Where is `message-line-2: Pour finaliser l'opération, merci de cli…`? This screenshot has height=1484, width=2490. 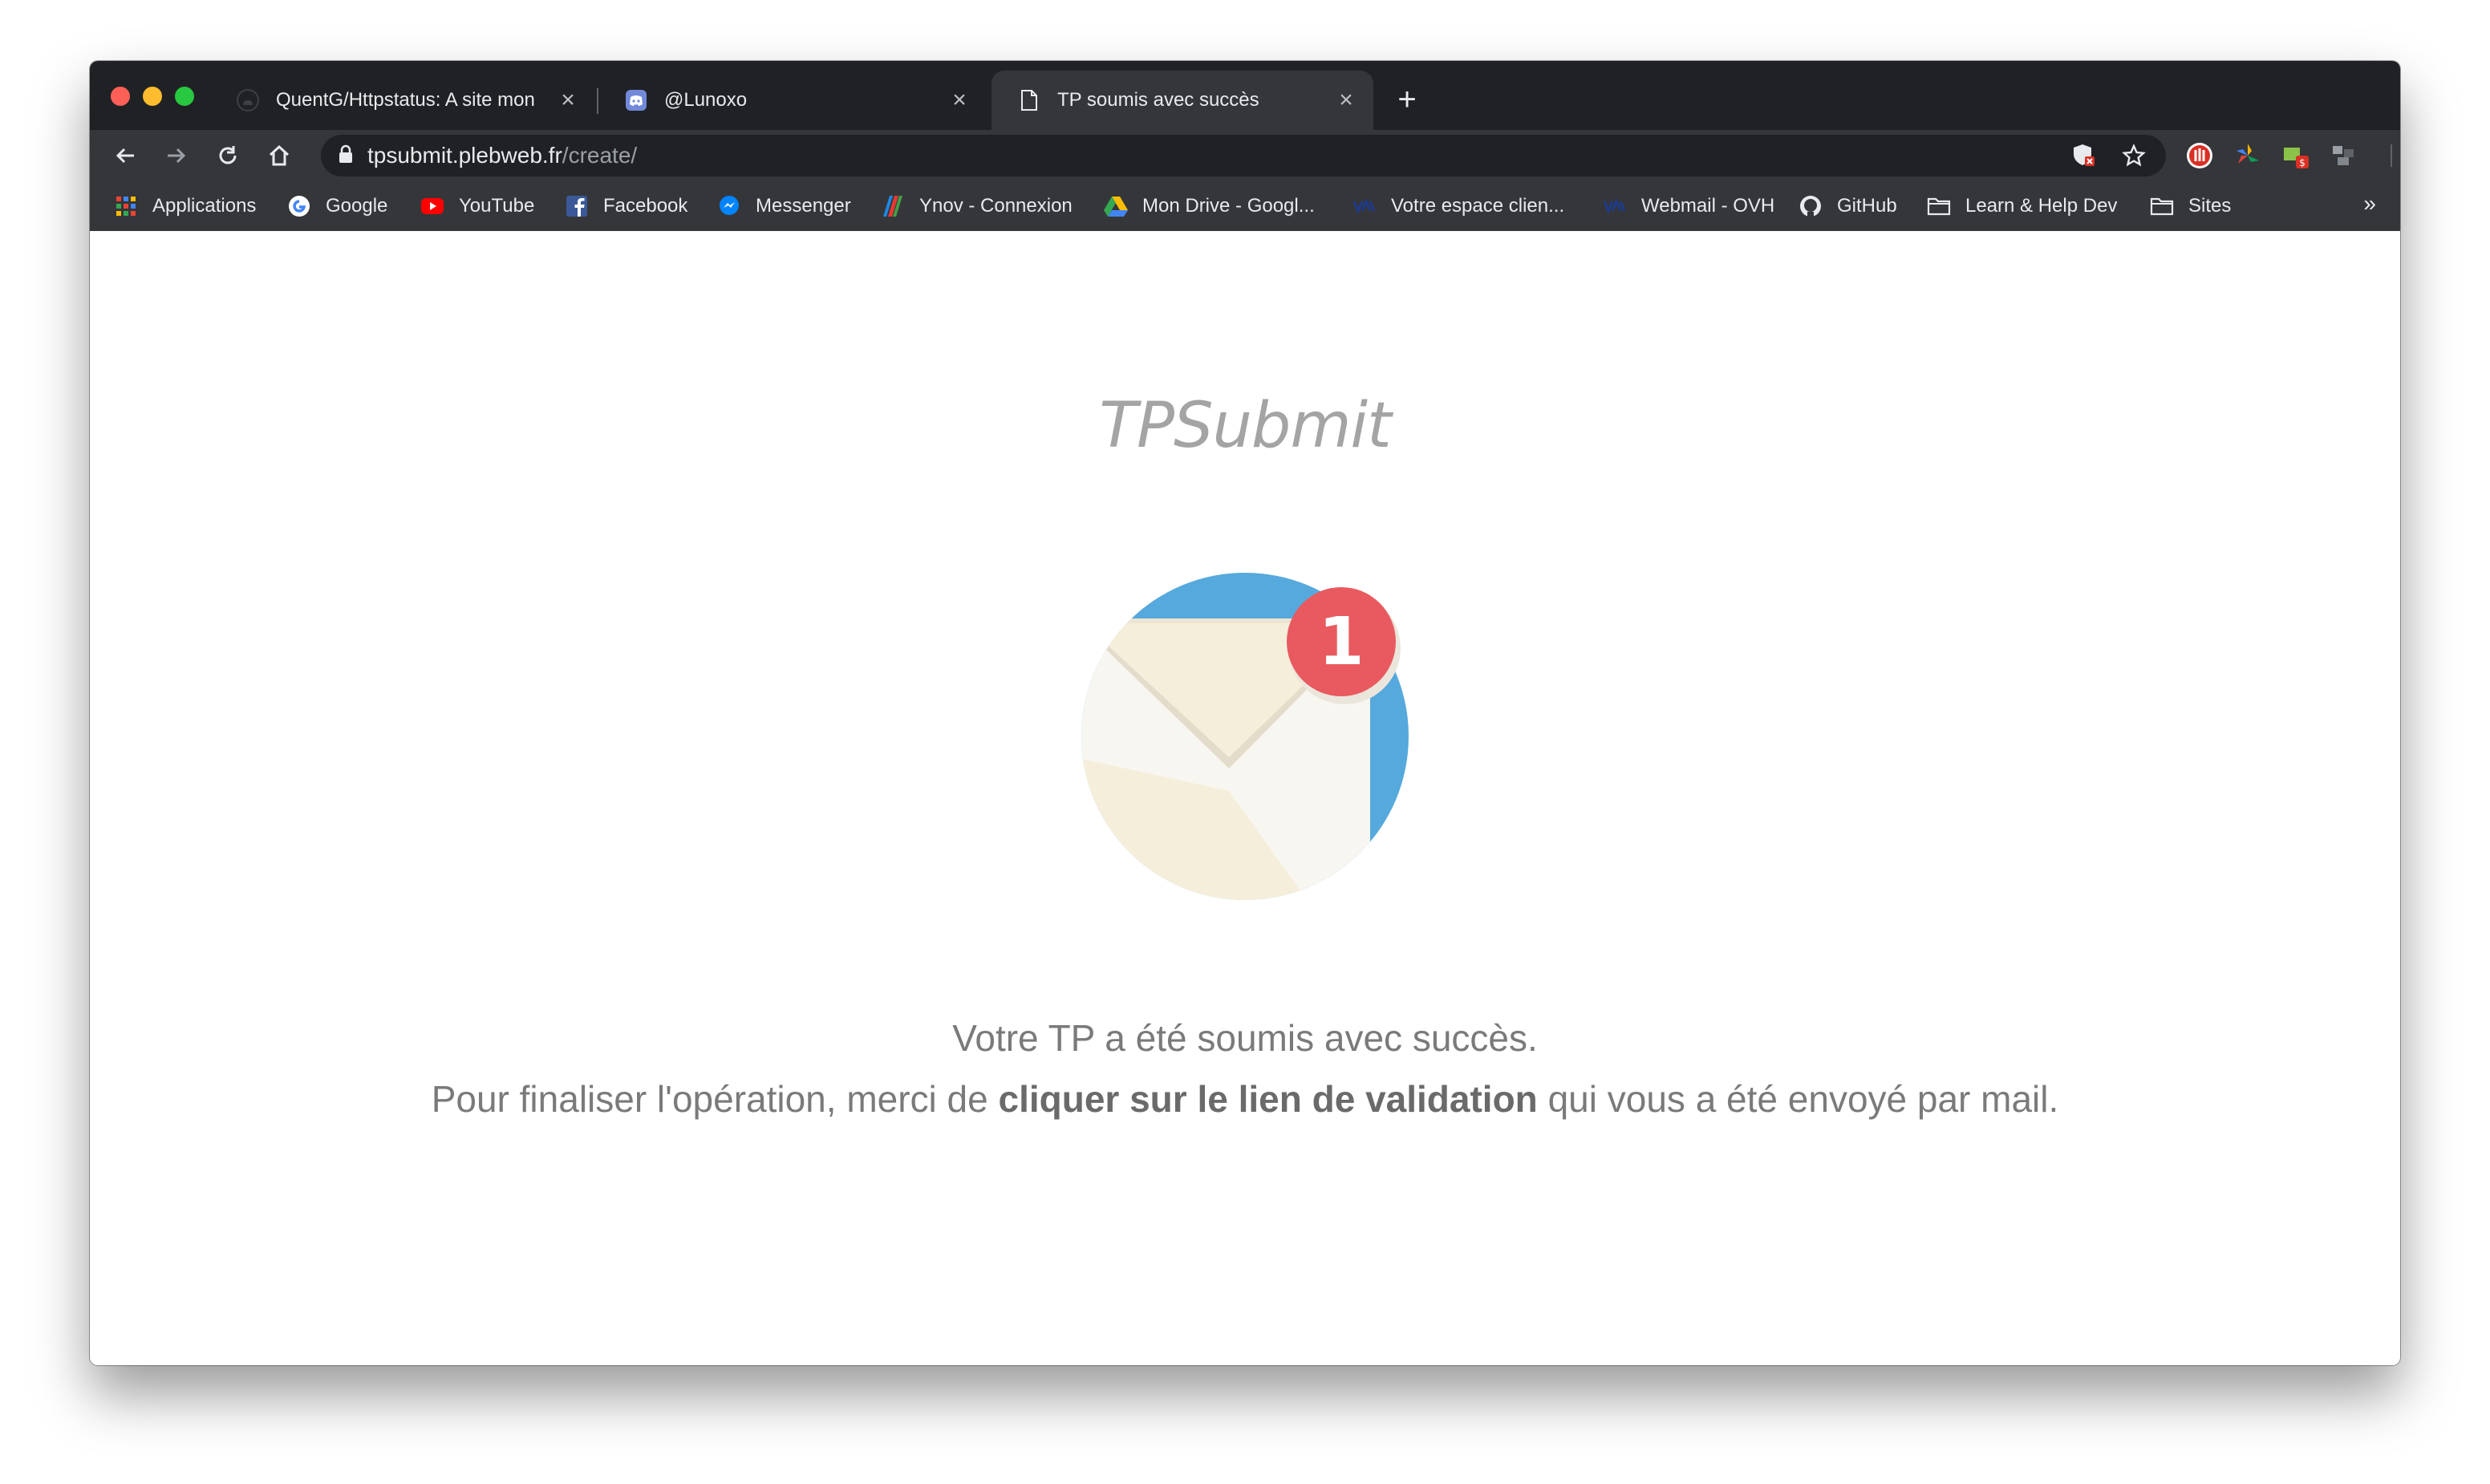
message-line-2: Pour finaliser l'opération, merci de cli… is located at coordinates (1245, 1098).